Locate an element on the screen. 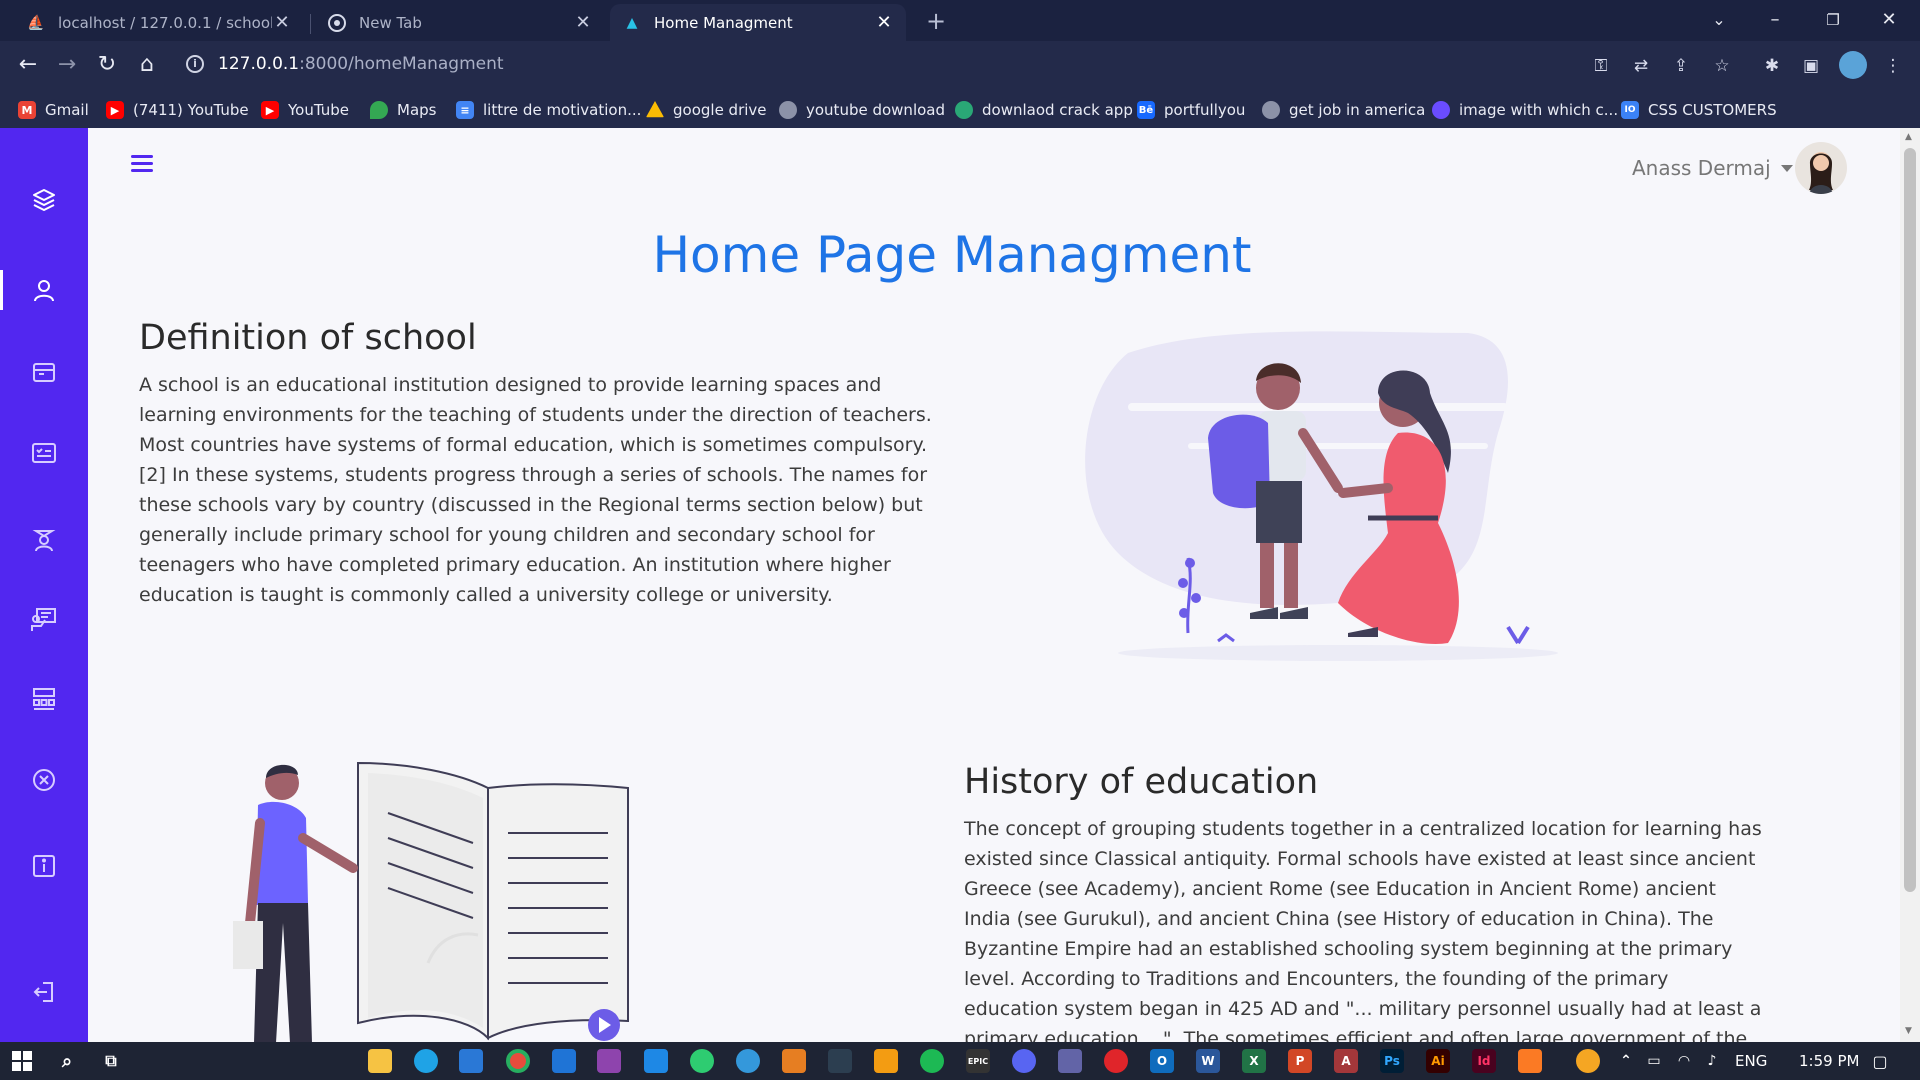  bookmark-label: CSS CUSTOMERS is located at coordinates (1712, 110).